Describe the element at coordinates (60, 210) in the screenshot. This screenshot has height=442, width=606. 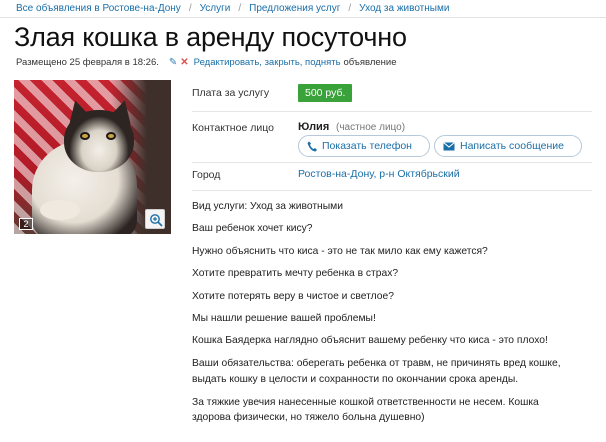
I see `cat-paw` at that location.